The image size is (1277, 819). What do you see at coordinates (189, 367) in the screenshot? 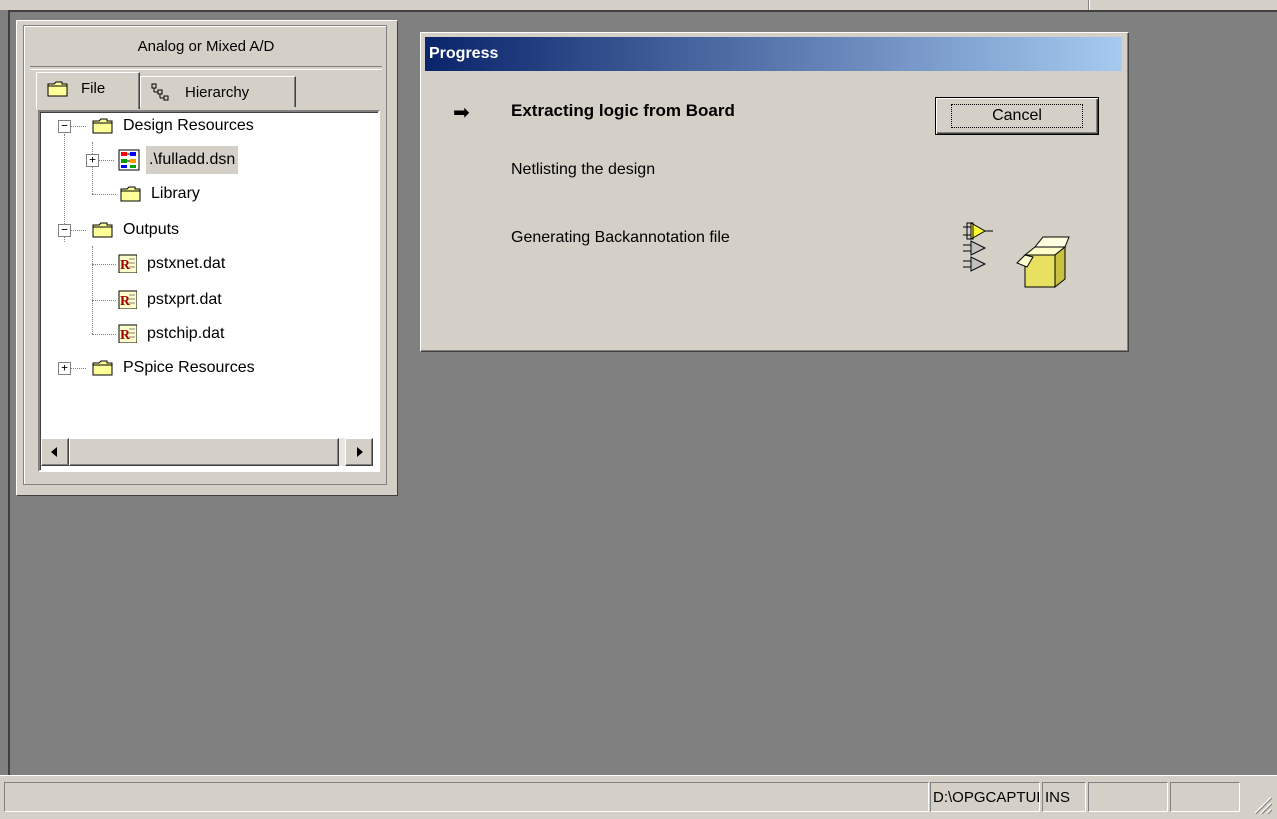
I see `tree-label: PSpice Resources` at bounding box center [189, 367].